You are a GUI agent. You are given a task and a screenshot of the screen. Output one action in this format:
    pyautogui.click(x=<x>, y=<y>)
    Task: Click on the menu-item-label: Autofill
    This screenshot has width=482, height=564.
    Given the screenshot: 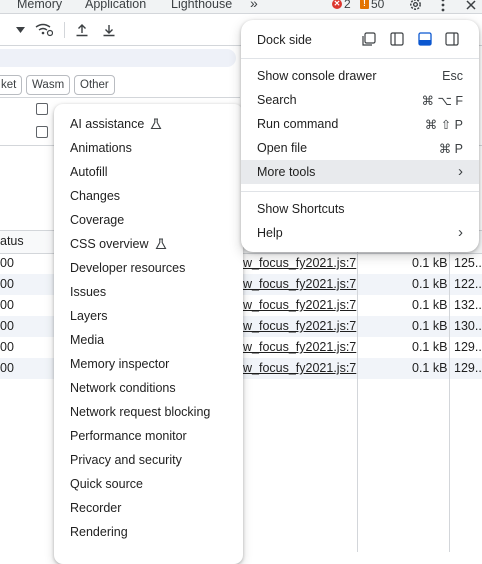 What is the action you would take?
    pyautogui.click(x=89, y=172)
    